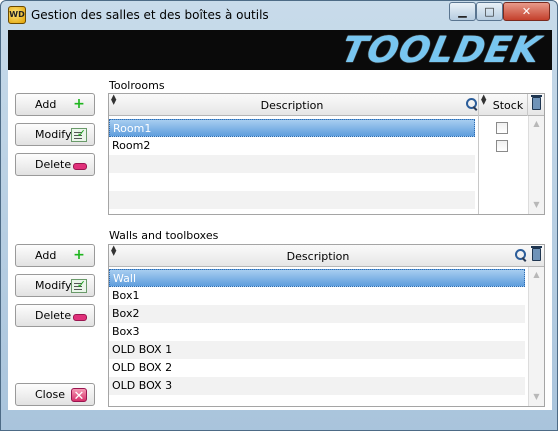 The height and width of the screenshot is (431, 558). I want to click on cell-description: Wall, so click(125, 278).